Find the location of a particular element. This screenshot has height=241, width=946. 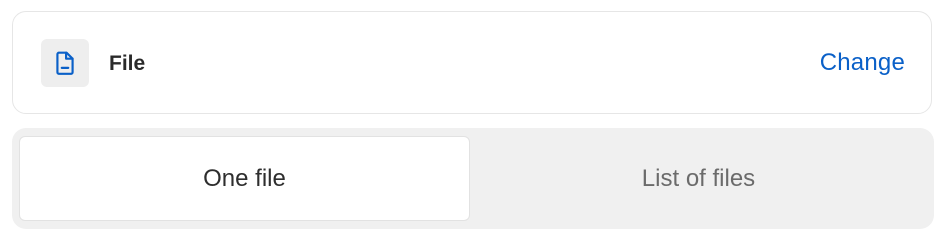

file-label: File is located at coordinates (127, 63).